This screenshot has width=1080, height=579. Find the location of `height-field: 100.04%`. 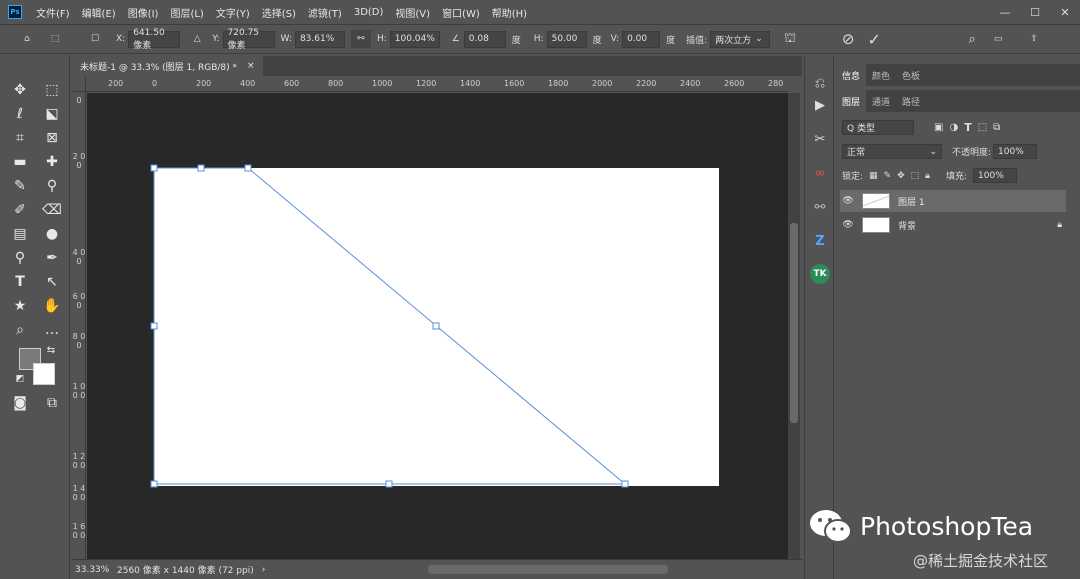

height-field: 100.04% is located at coordinates (414, 39).